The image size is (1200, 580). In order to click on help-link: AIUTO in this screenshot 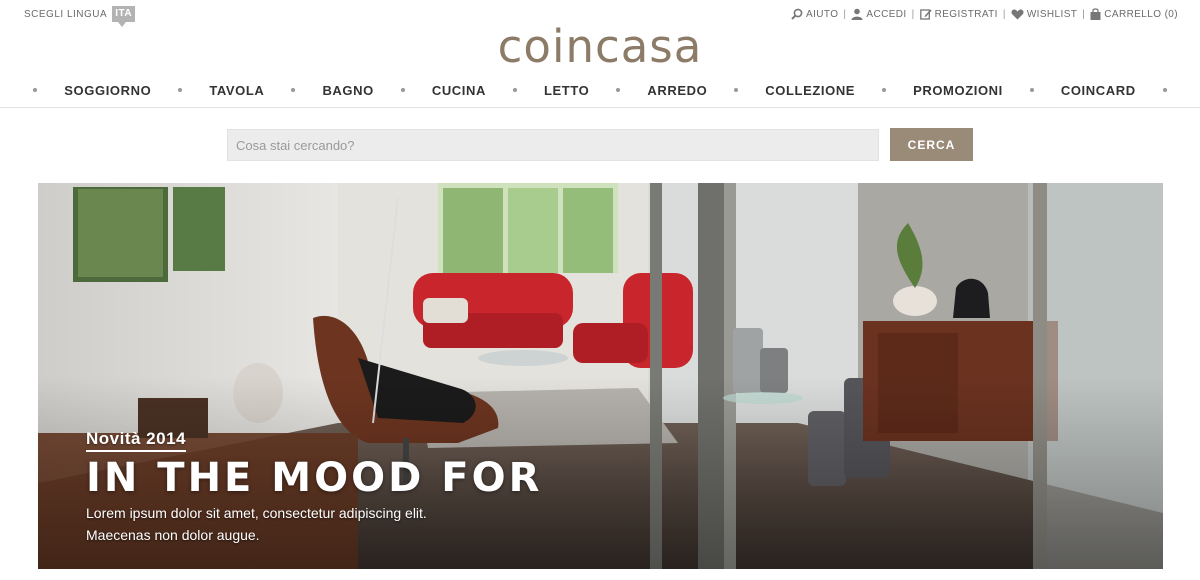, I will do `click(814, 14)`.